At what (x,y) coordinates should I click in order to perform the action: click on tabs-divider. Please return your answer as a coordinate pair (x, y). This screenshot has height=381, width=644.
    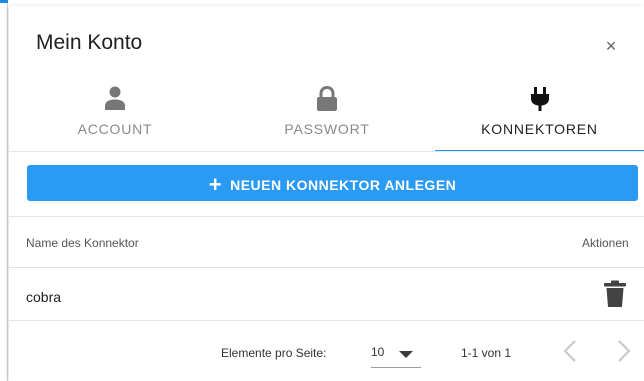
    Looking at the image, I should click on (326, 151).